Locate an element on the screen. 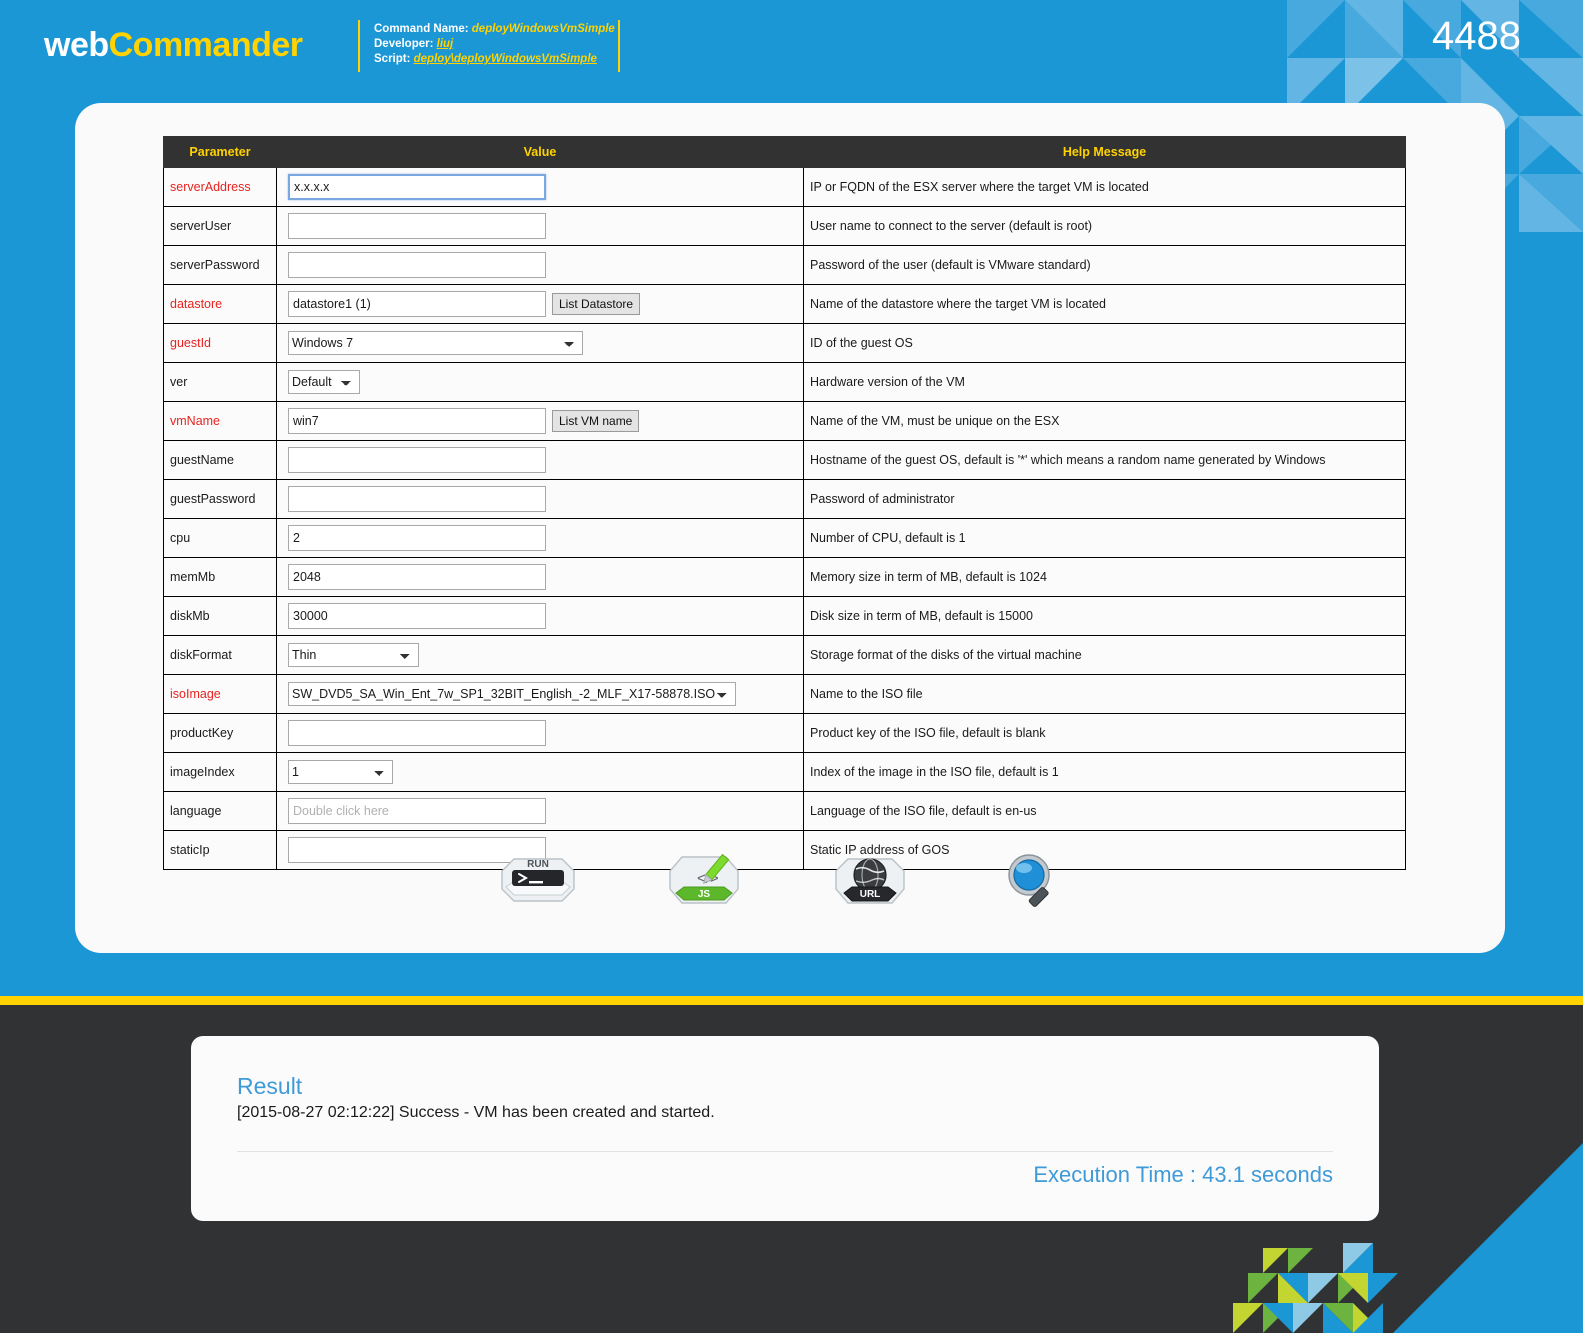  parameter-label: productKey is located at coordinates (202, 733).